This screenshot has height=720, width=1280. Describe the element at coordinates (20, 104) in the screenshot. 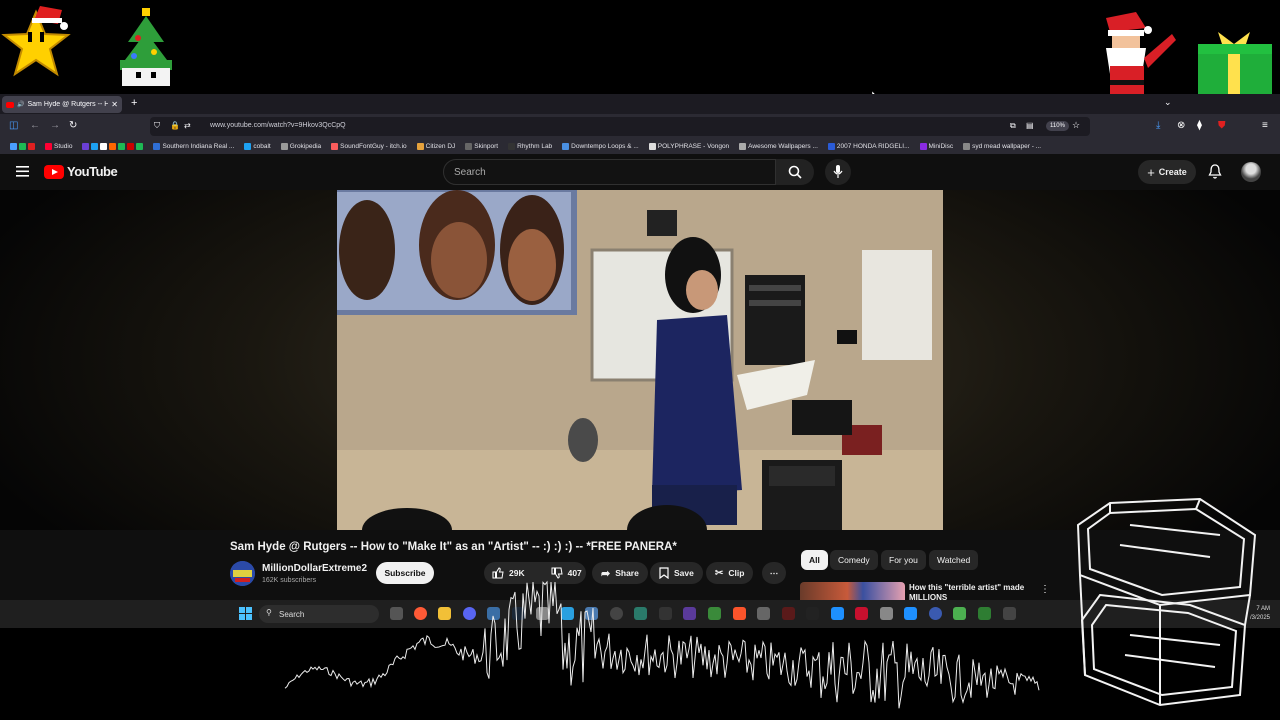

I see `speaker-icon: 🔊` at that location.